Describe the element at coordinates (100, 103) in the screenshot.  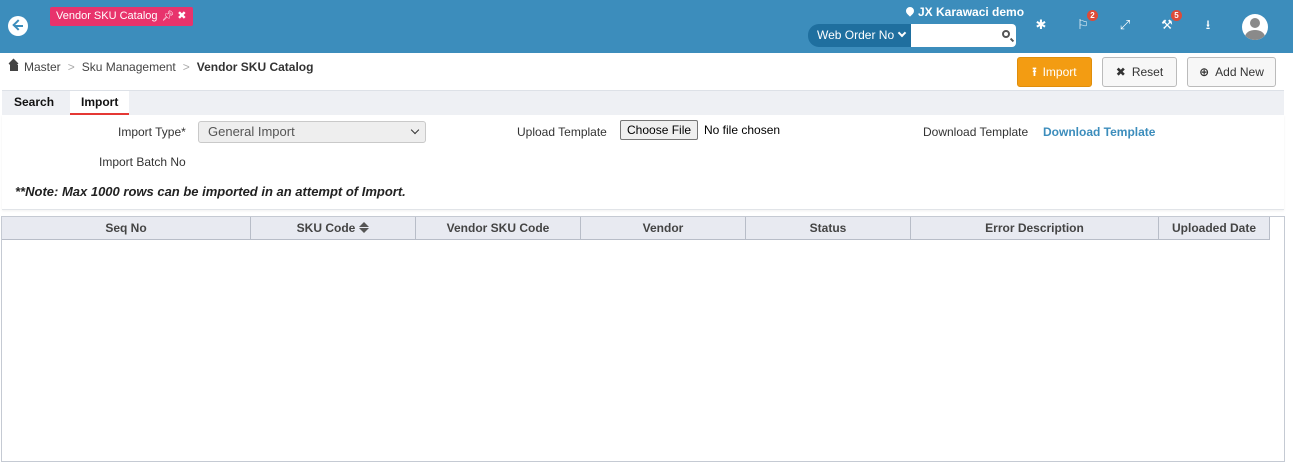
I see `tab-import: Import` at that location.